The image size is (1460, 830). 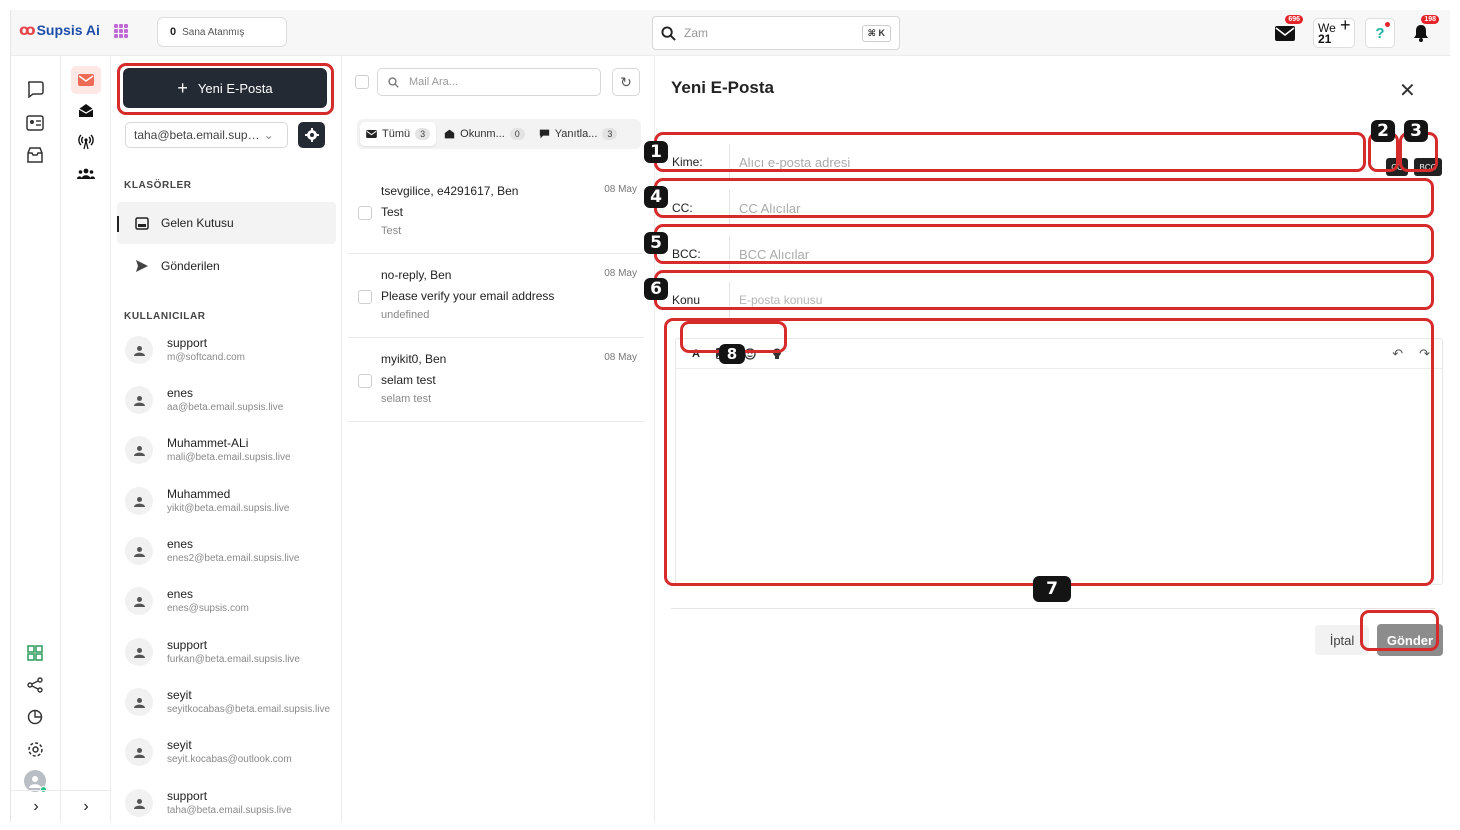 What do you see at coordinates (620, 357) in the screenshot?
I see `mail-date: 08 May` at bounding box center [620, 357].